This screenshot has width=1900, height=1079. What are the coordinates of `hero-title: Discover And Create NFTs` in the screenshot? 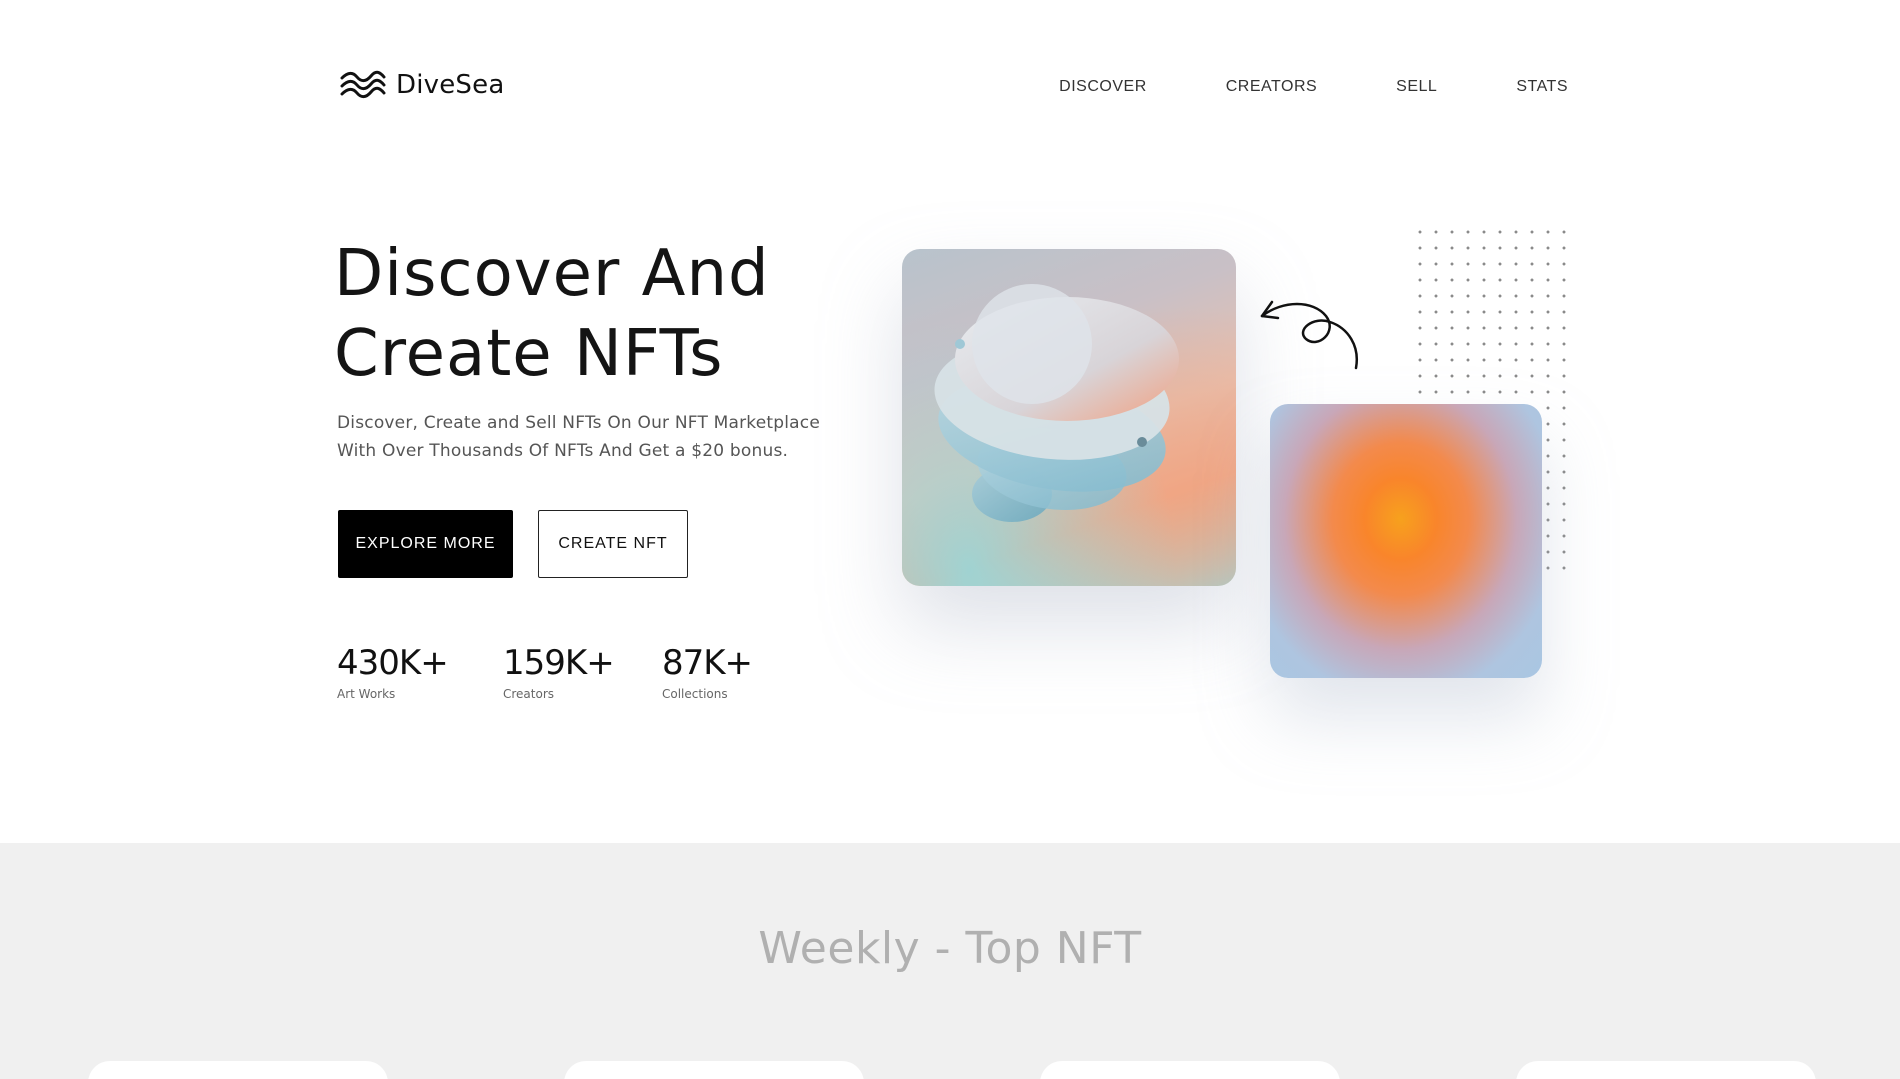 It's located at (594, 314).